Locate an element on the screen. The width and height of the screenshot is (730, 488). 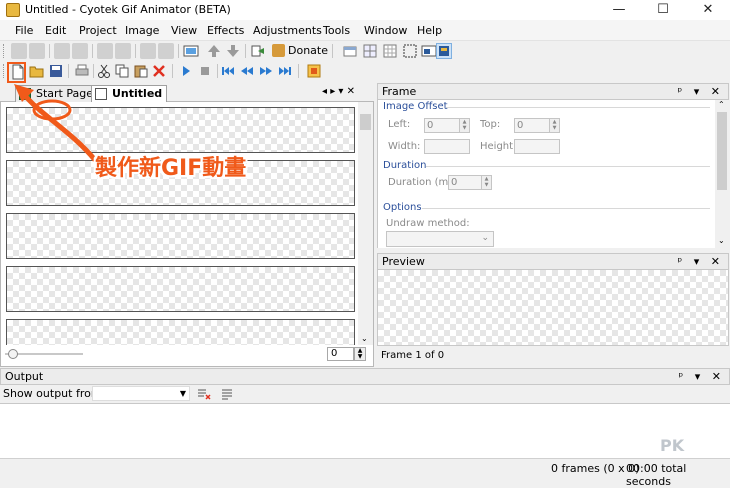
previous-frame-icon is located at coordinates (247, 71).